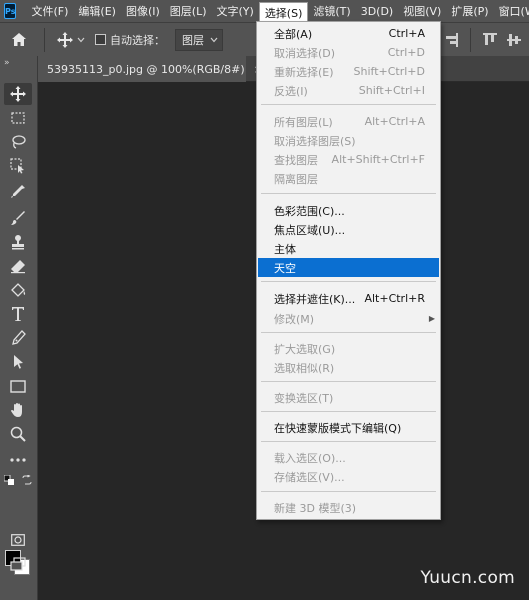 The width and height of the screenshot is (529, 600). I want to click on menu-item-new-3d-model: 新建 3D 模型(3), so click(348, 507).